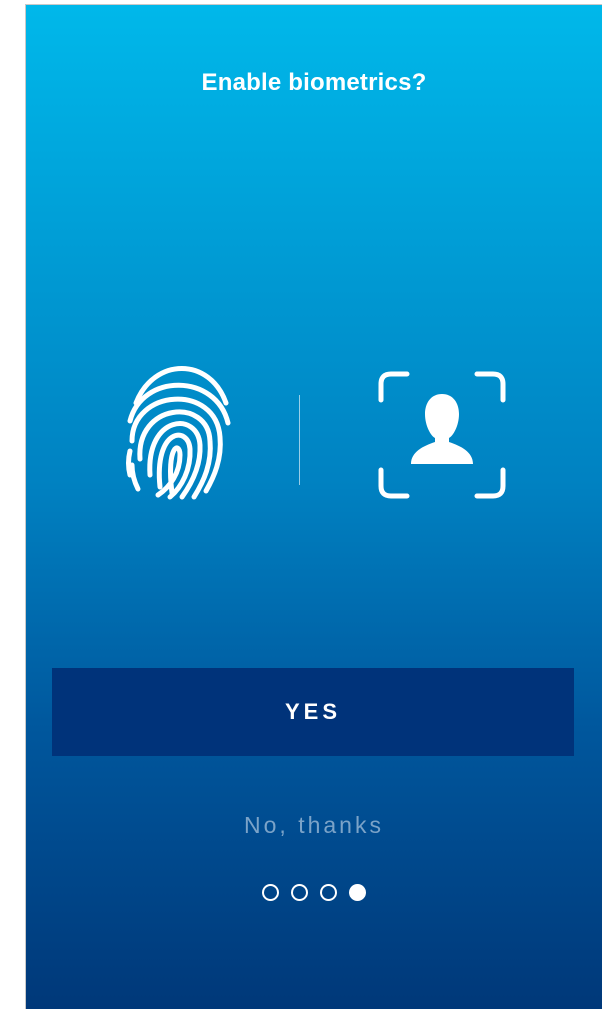 The image size is (602, 1009). Describe the element at coordinates (299, 440) in the screenshot. I see `icon-divider` at that location.